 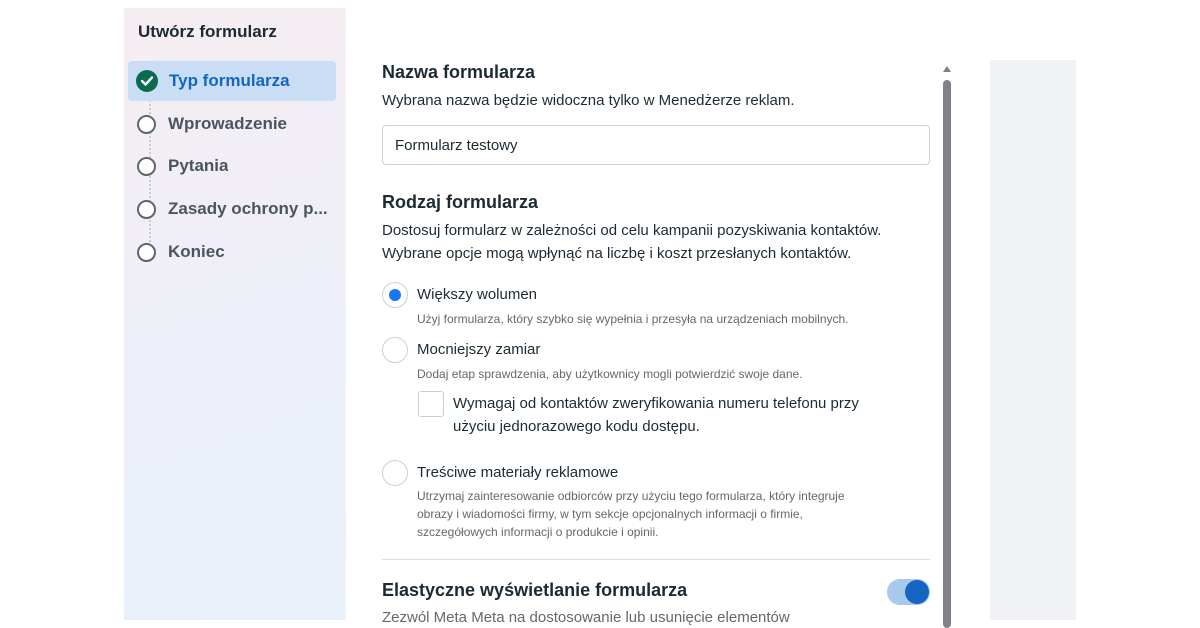 I want to click on sidebar-title: Utwórz formularz, so click(x=207, y=31).